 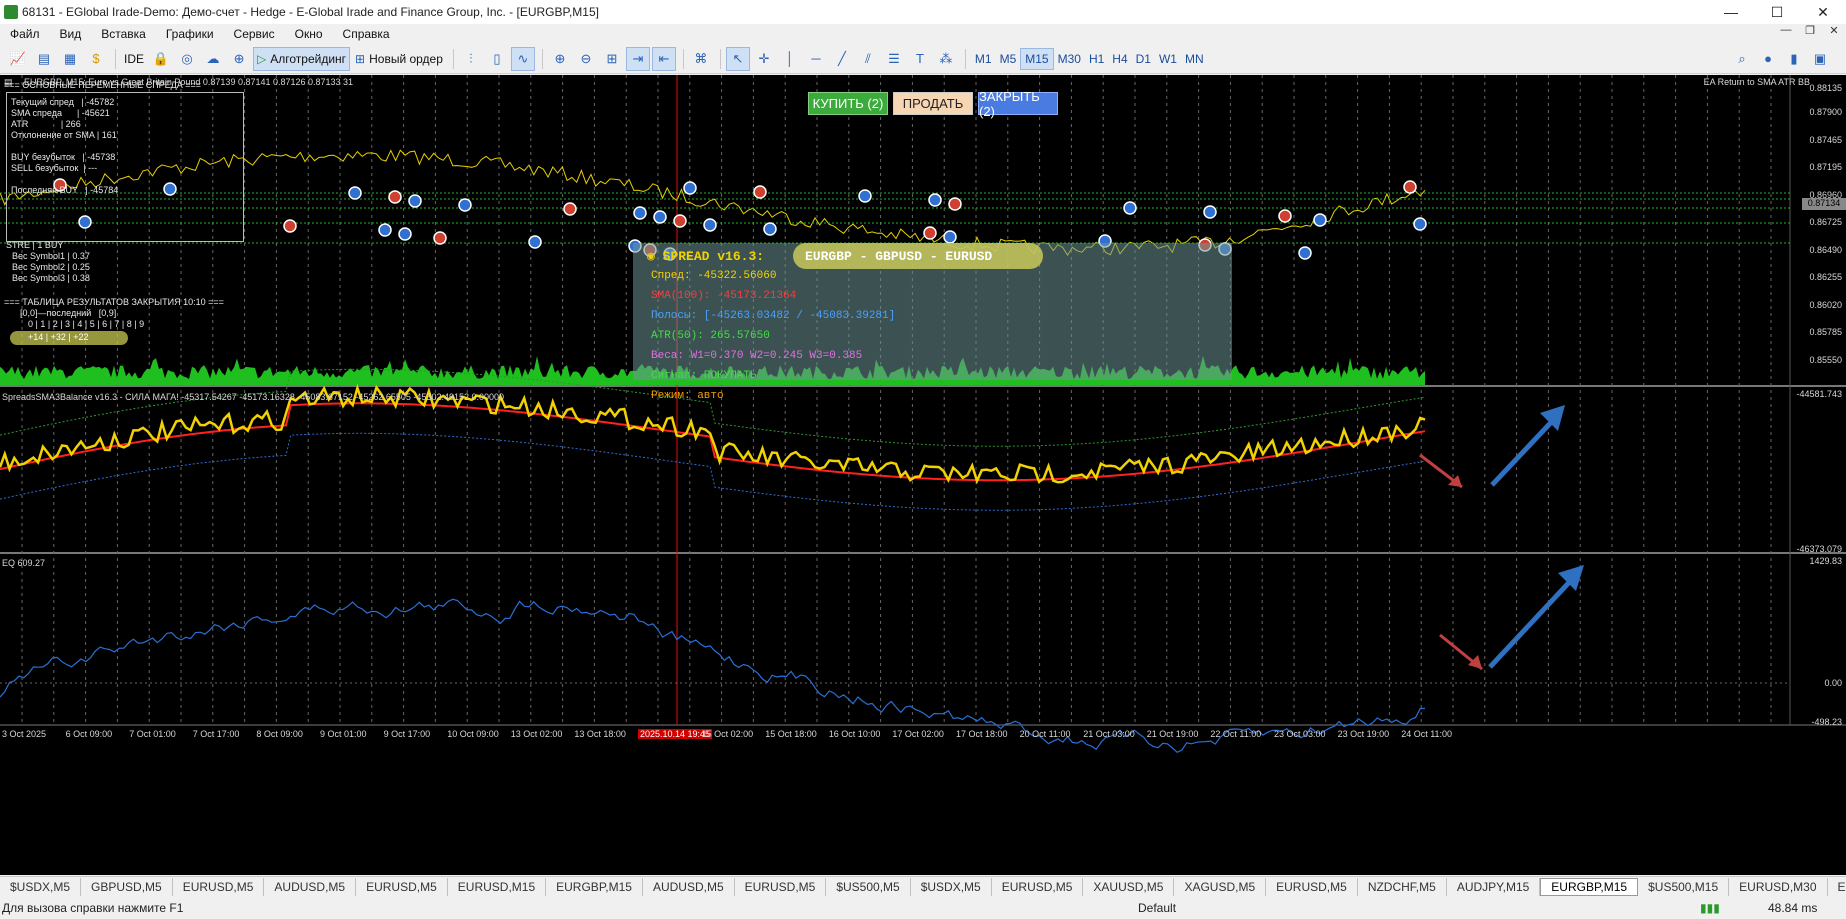 What do you see at coordinates (868, 886) in the screenshot?
I see `chart-tab: $US500,M5` at bounding box center [868, 886].